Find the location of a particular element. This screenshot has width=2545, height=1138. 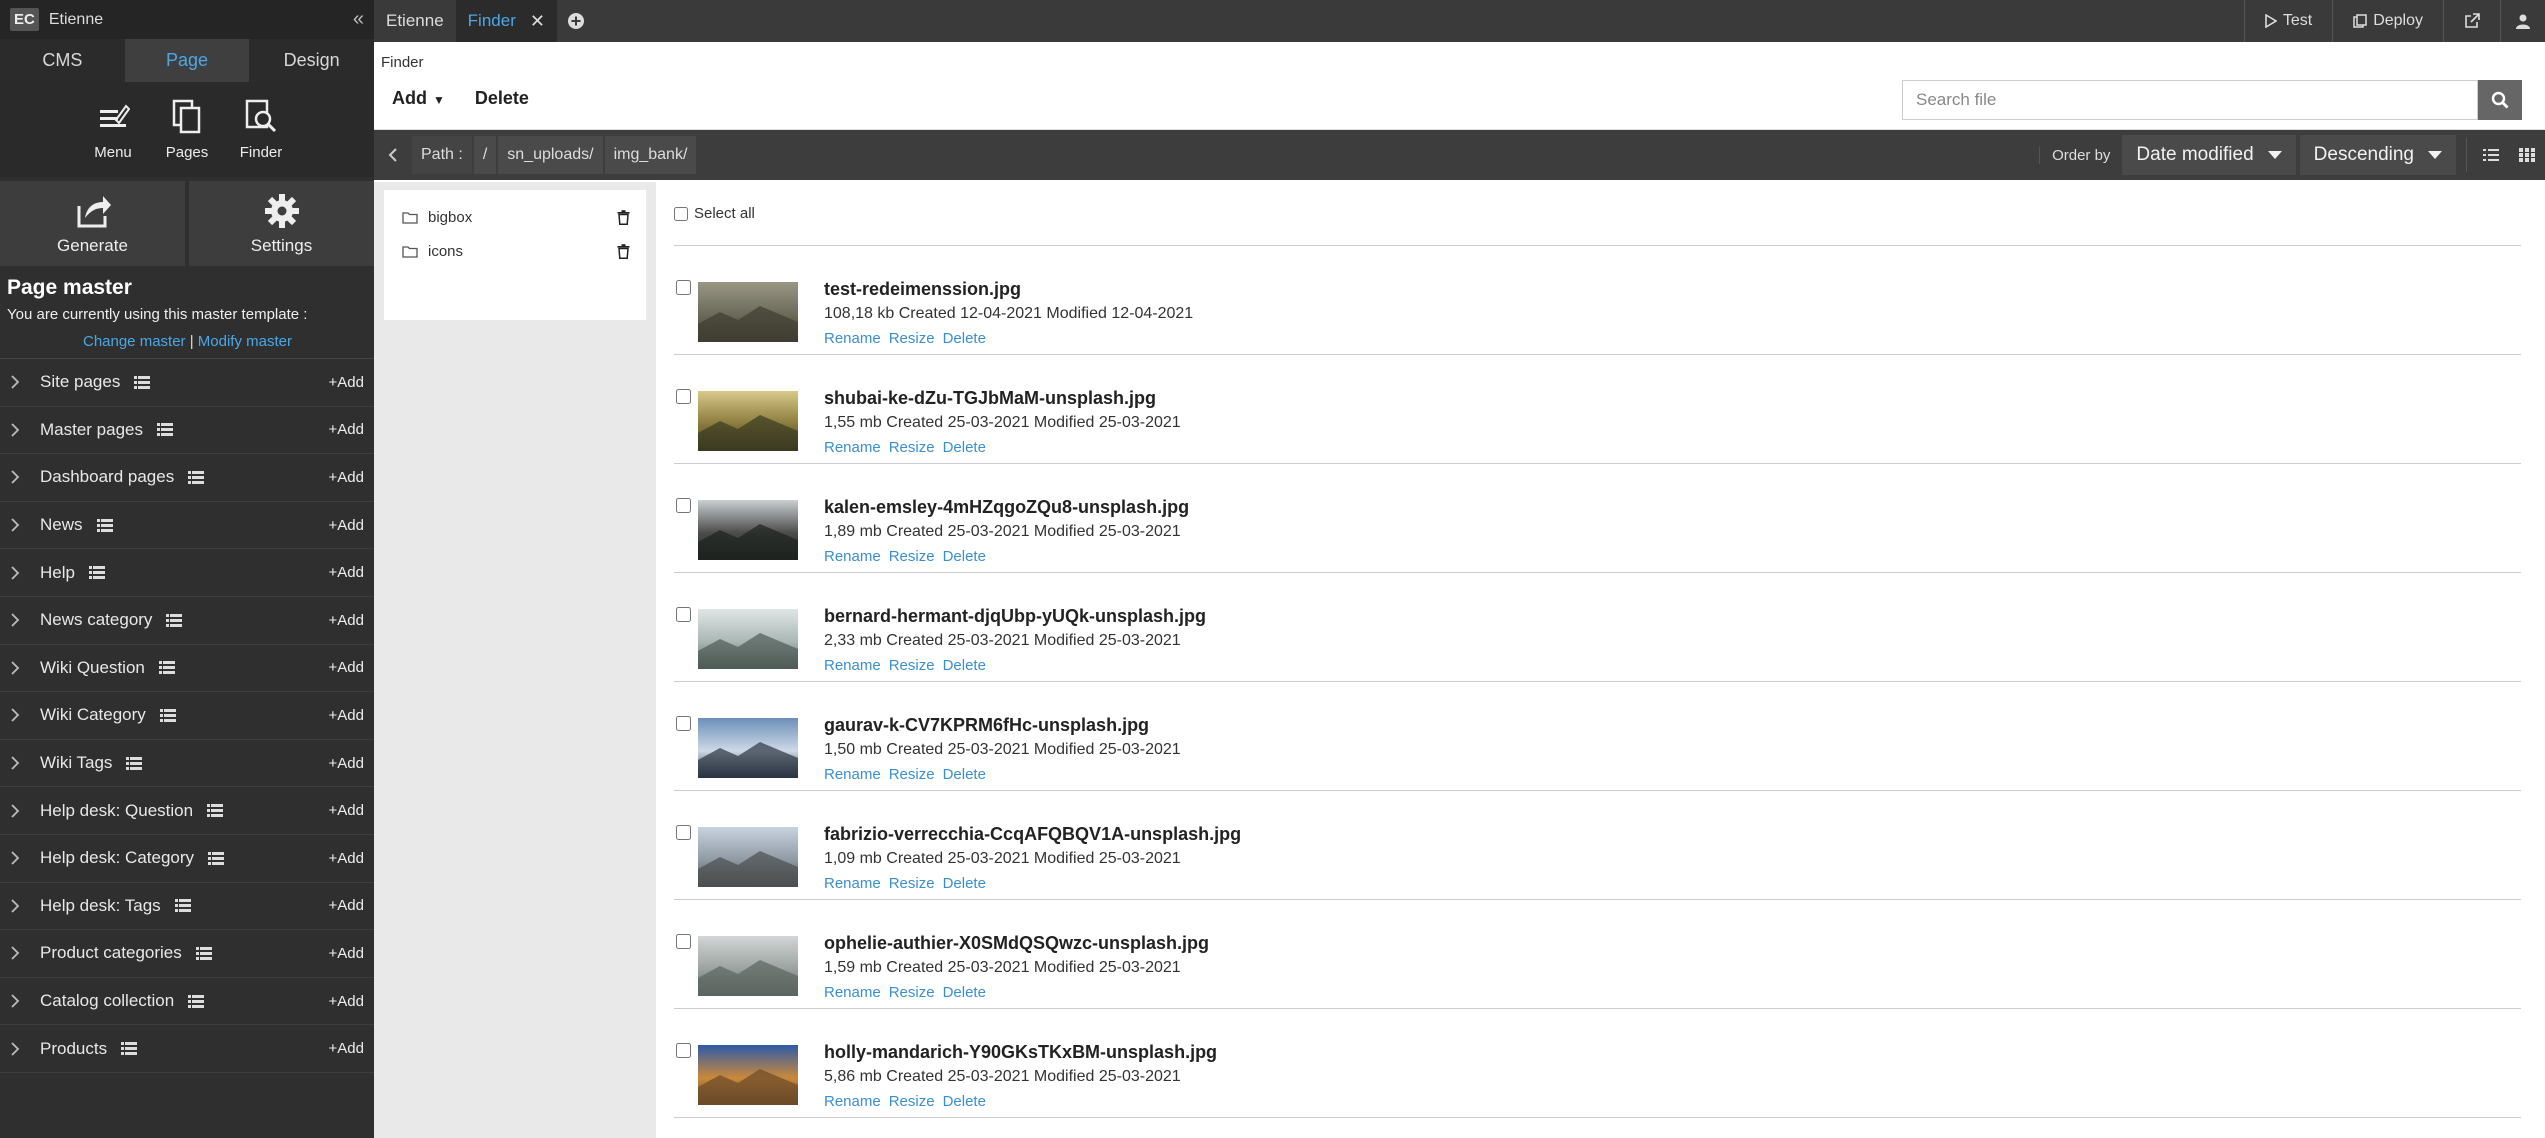

workspace-badge: EC is located at coordinates (24, 19).